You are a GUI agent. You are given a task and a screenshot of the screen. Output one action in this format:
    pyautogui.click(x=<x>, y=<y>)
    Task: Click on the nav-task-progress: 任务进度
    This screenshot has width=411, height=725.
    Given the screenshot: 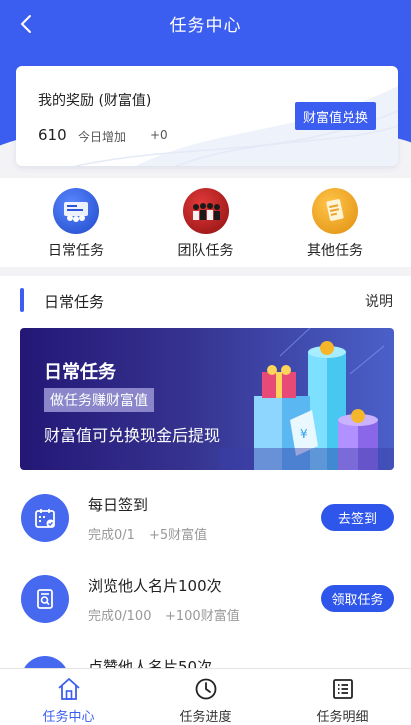 What is the action you would take?
    pyautogui.click(x=205, y=697)
    